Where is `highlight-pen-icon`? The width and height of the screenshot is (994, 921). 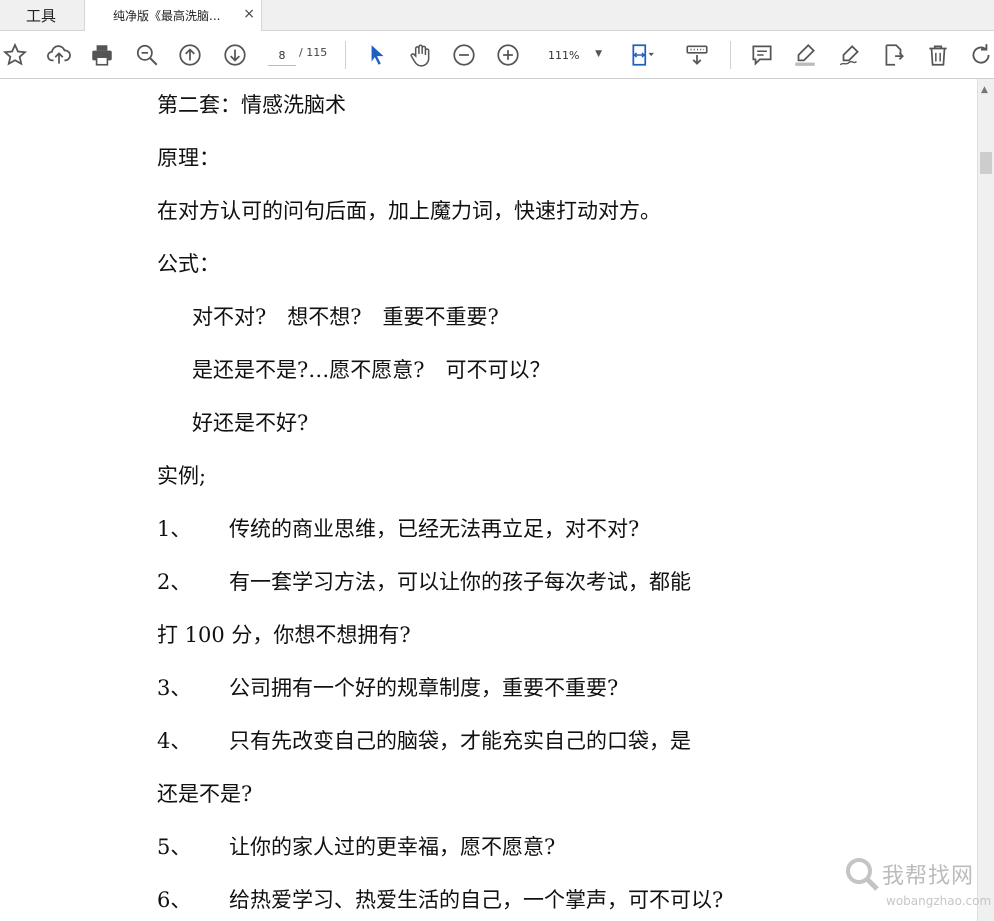 highlight-pen-icon is located at coordinates (805, 55).